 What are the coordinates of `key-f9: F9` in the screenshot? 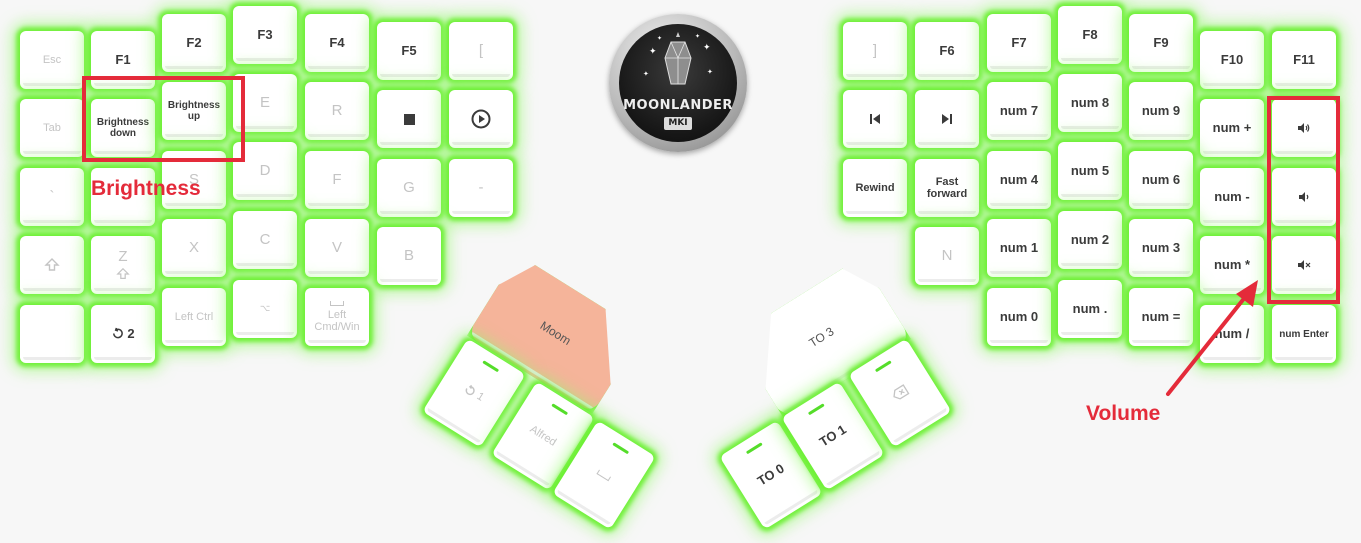 It's located at (1161, 43).